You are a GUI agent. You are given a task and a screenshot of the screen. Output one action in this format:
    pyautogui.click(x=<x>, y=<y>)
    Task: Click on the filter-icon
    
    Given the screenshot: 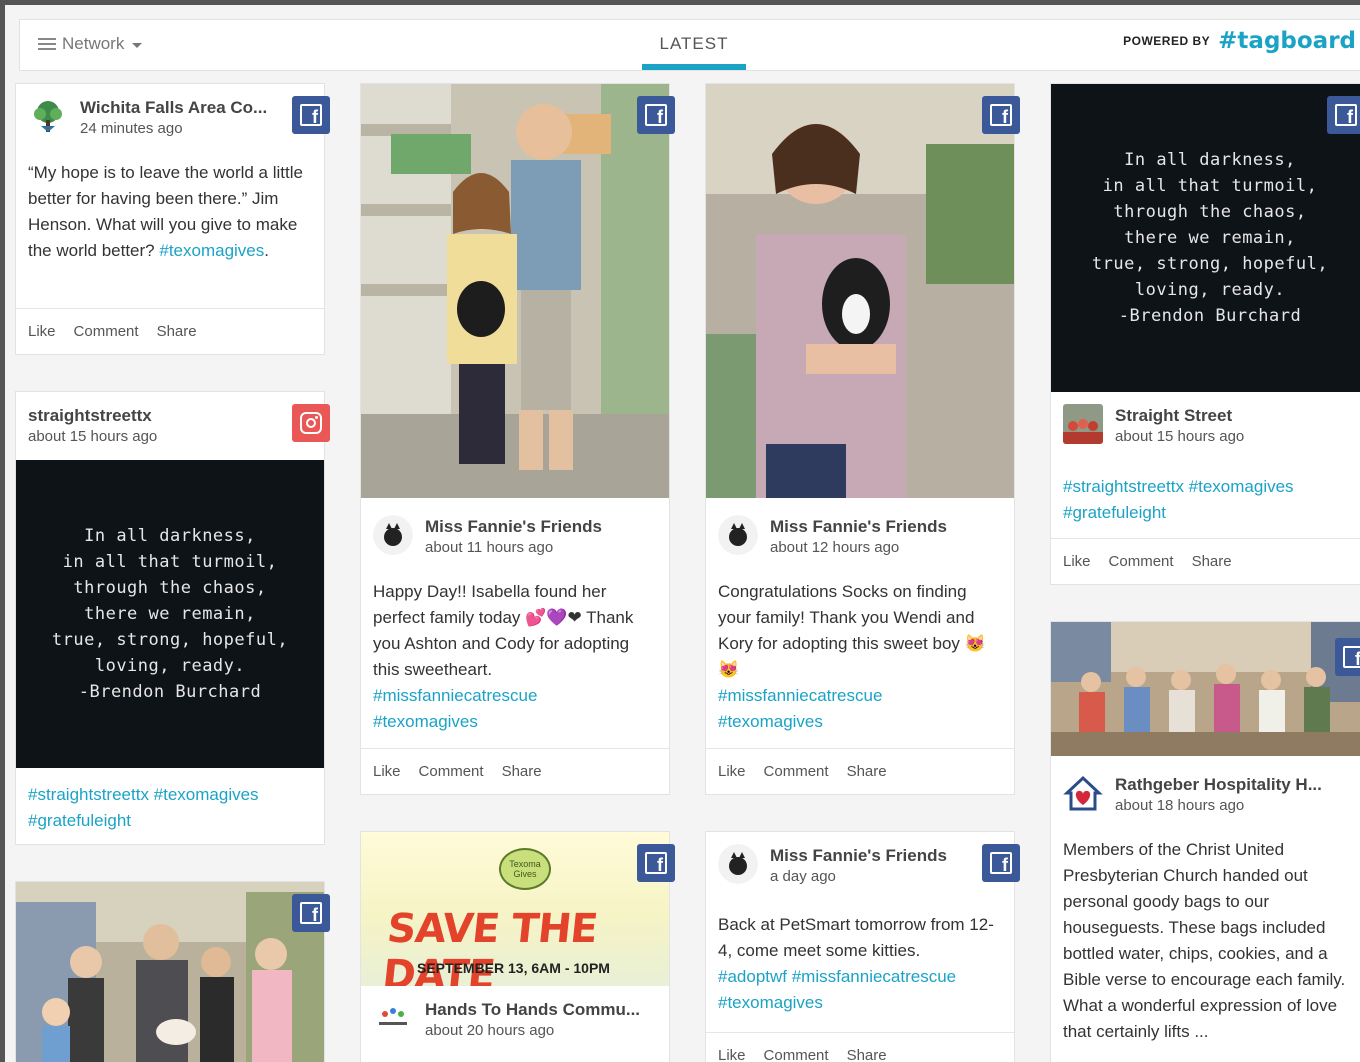 What is the action you would take?
    pyautogui.click(x=47, y=44)
    